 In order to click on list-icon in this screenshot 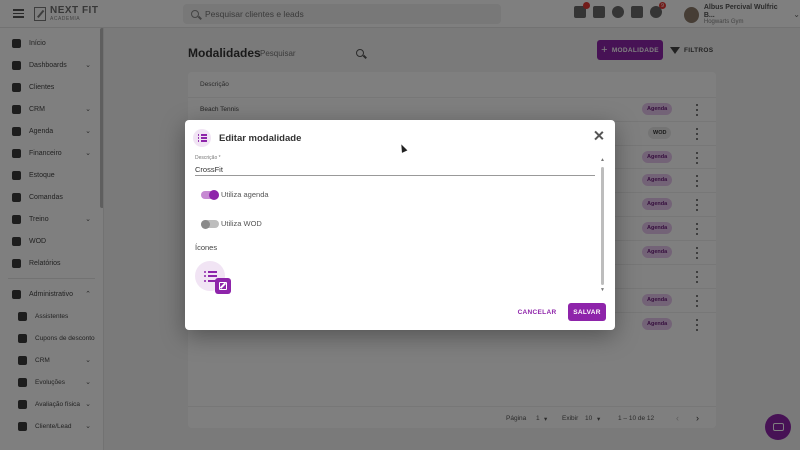, I will do `click(202, 138)`.